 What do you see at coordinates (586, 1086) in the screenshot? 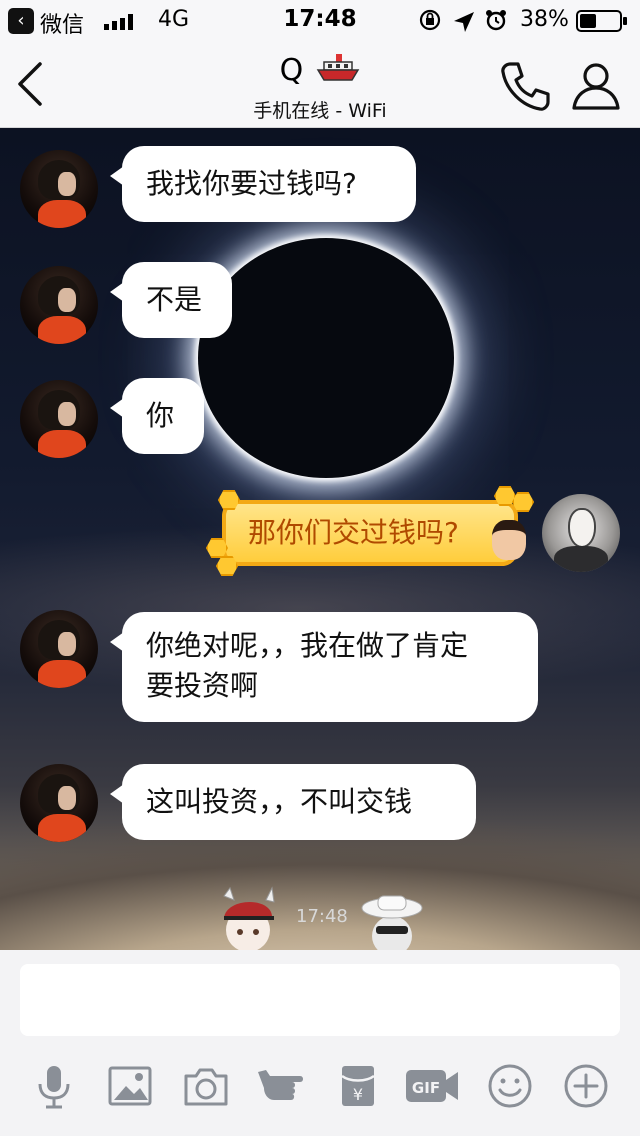
I see `plus-icon` at bounding box center [586, 1086].